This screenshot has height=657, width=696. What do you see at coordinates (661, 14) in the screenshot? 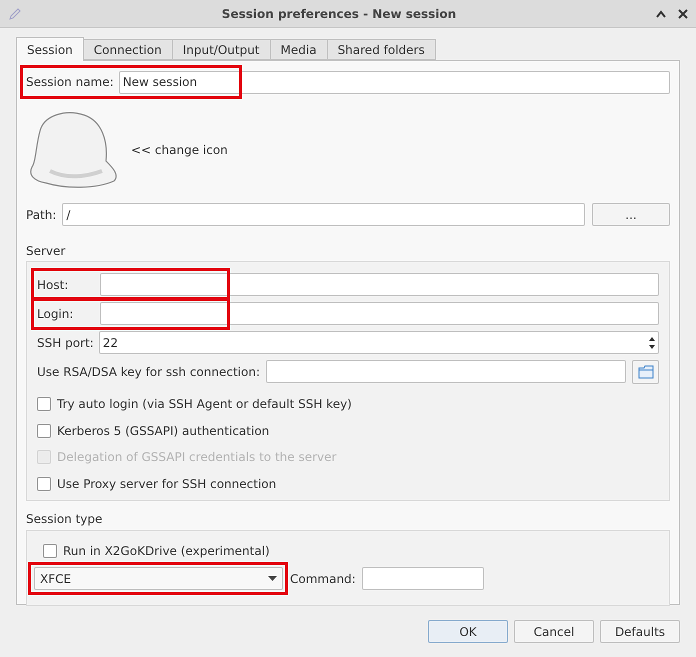
I see `collapse-icon` at bounding box center [661, 14].